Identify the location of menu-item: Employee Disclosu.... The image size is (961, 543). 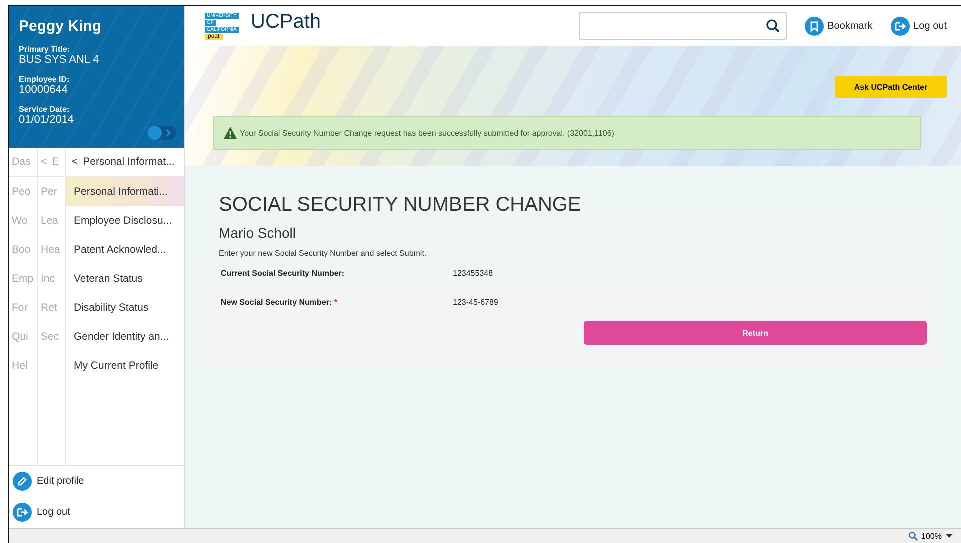
(125, 220).